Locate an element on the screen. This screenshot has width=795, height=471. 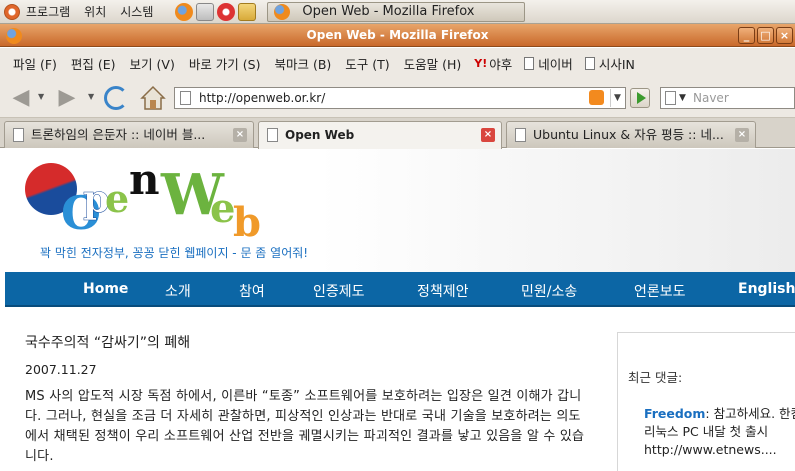
window-titlebar: Open Web - Mozilla Firefox _ □ × is located at coordinates (397, 35).